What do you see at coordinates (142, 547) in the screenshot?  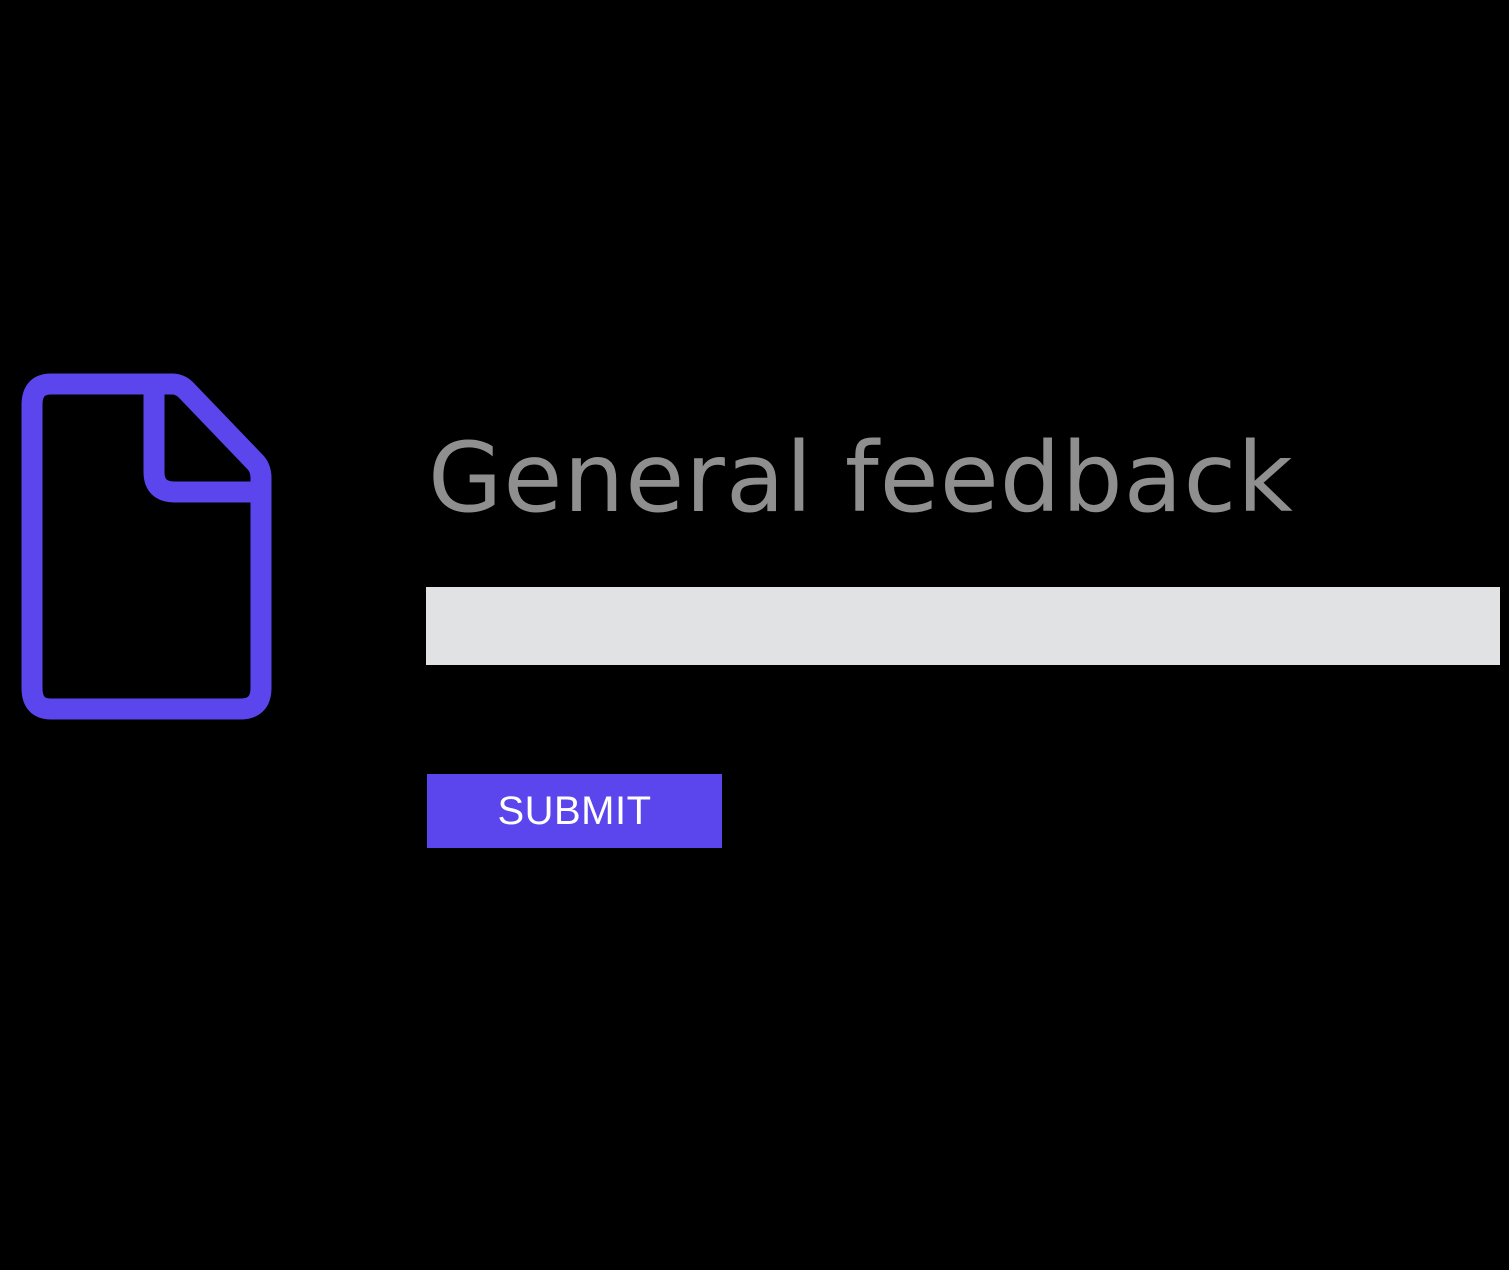 I see `document-icon` at bounding box center [142, 547].